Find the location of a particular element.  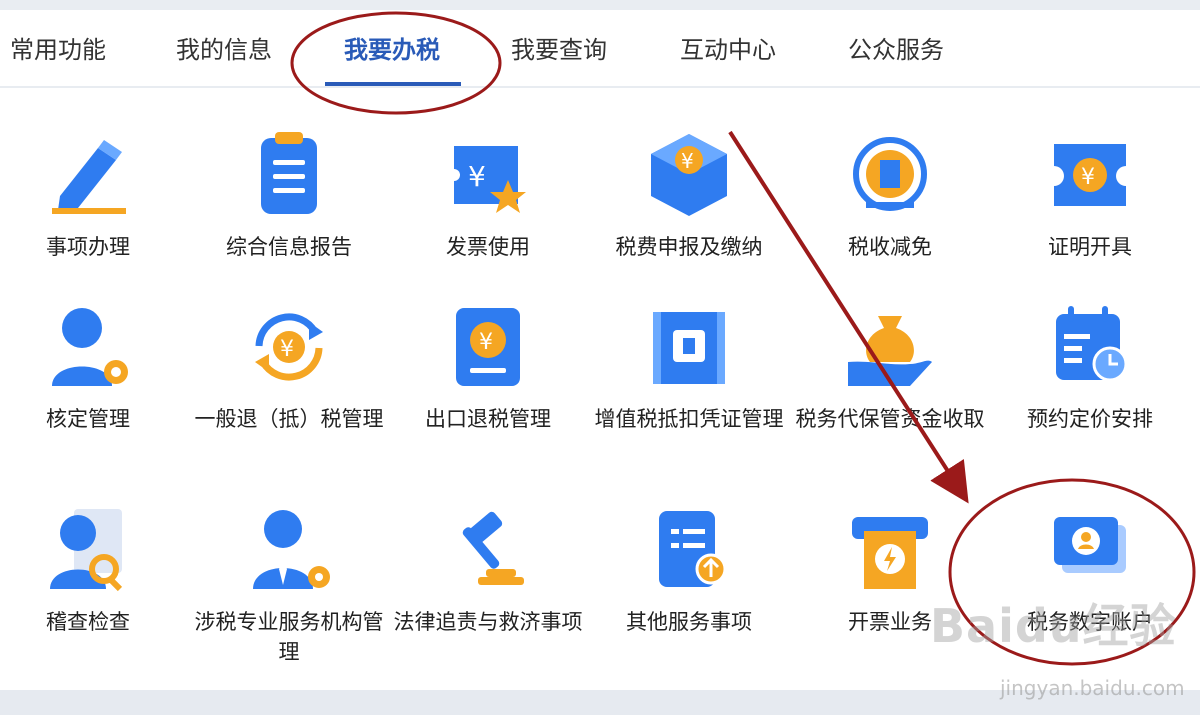

service-tile-pricing: 预约定价安排 is located at coordinates (1090, 368).